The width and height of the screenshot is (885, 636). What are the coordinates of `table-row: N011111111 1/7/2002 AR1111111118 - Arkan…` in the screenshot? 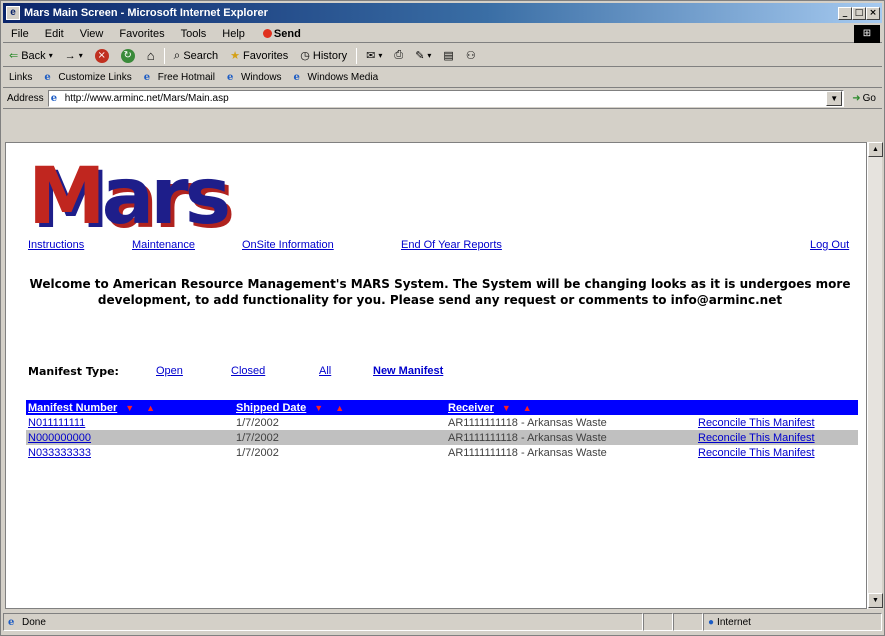 It's located at (442, 422).